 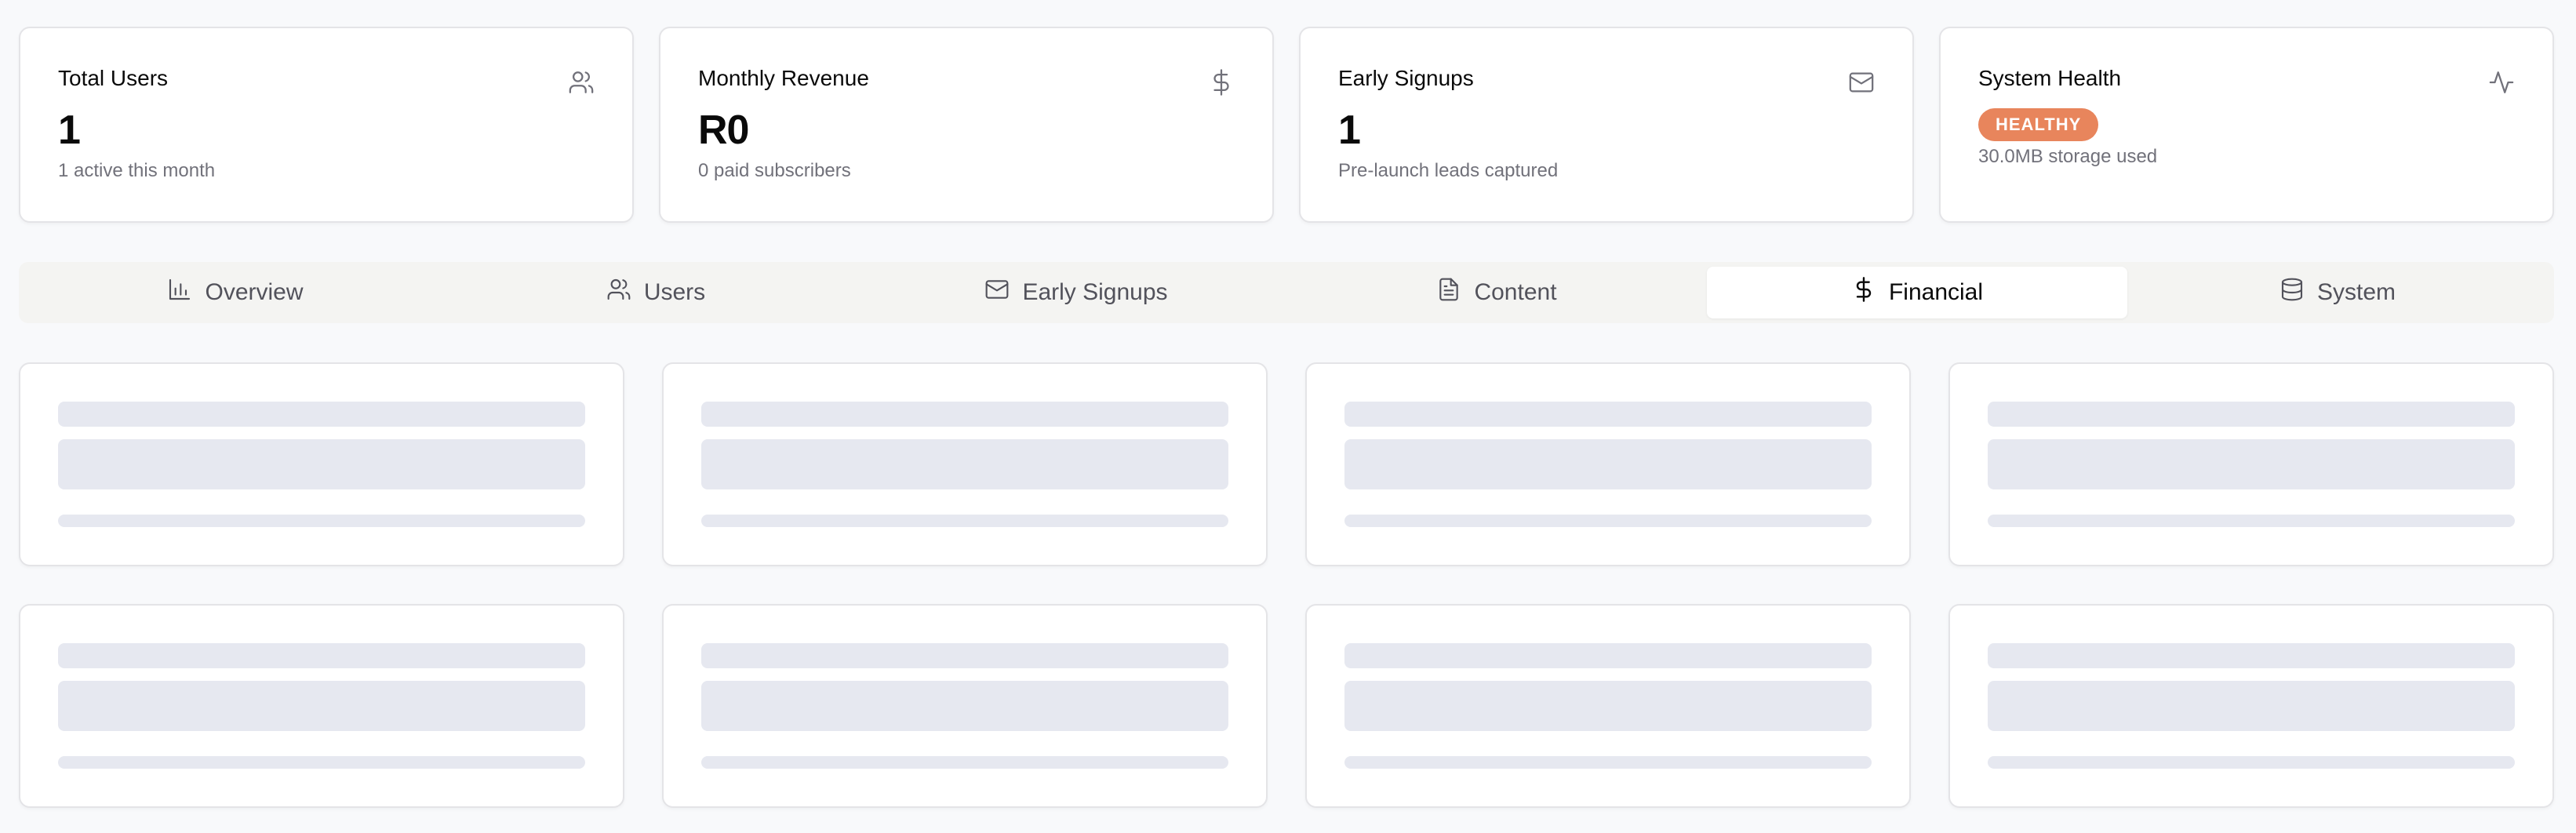 I want to click on database-icon, so click(x=2292, y=292).